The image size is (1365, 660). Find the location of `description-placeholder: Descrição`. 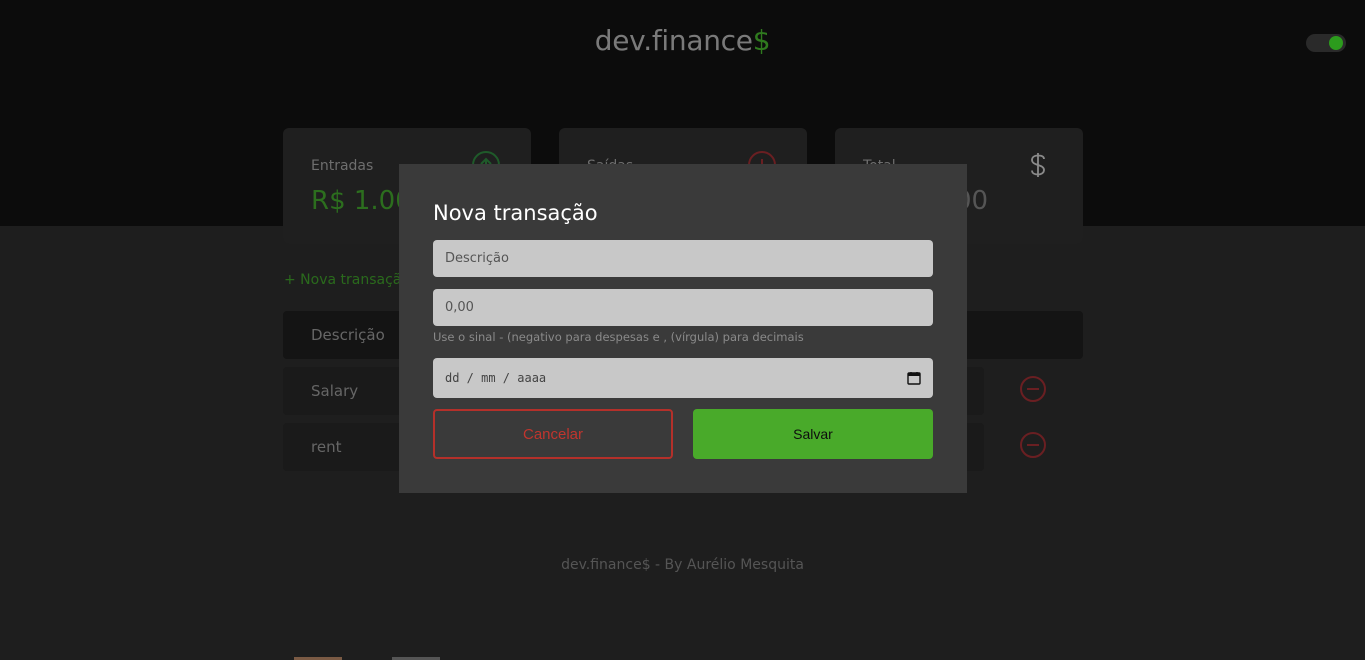

description-placeholder: Descrição is located at coordinates (477, 258).